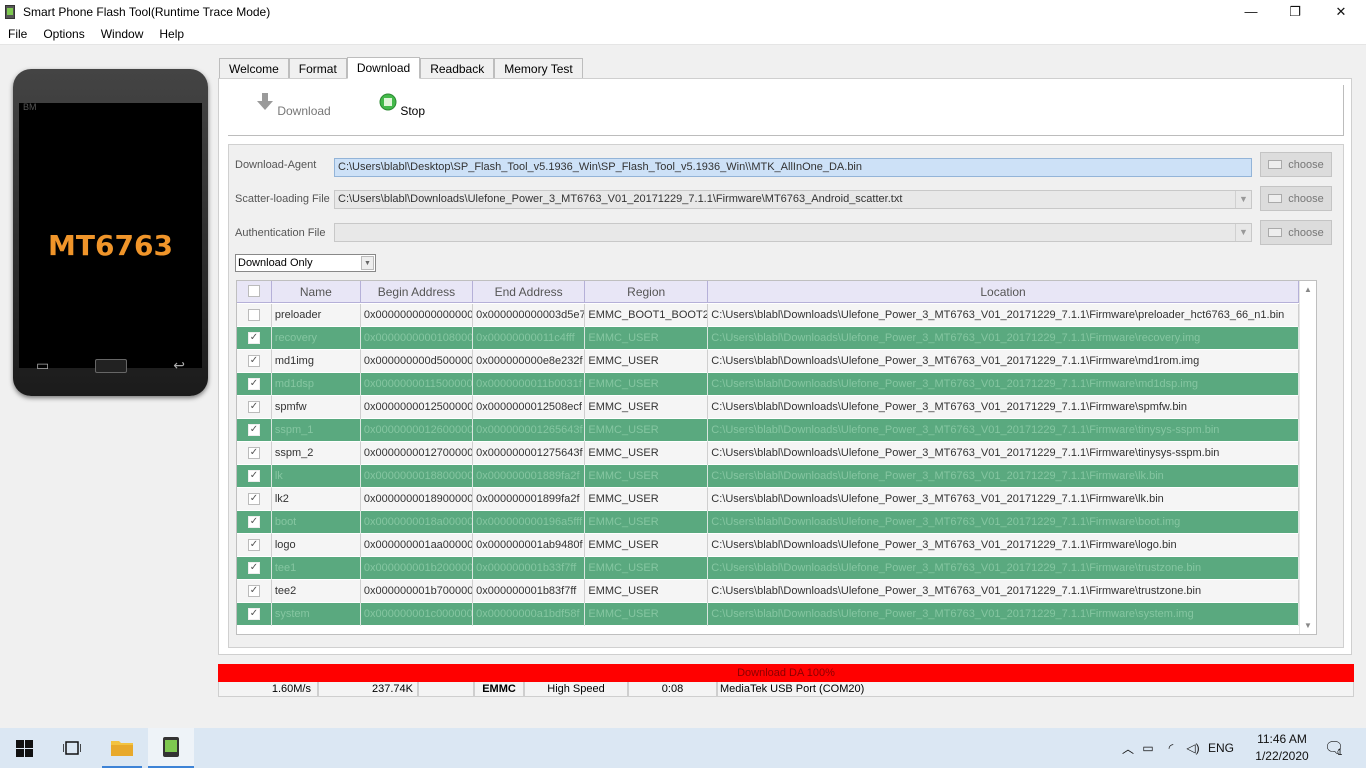 Image resolution: width=1366 pixels, height=768 pixels. Describe the element at coordinates (1308, 625) in the screenshot. I see `scroll-down-icon: ▼` at that location.